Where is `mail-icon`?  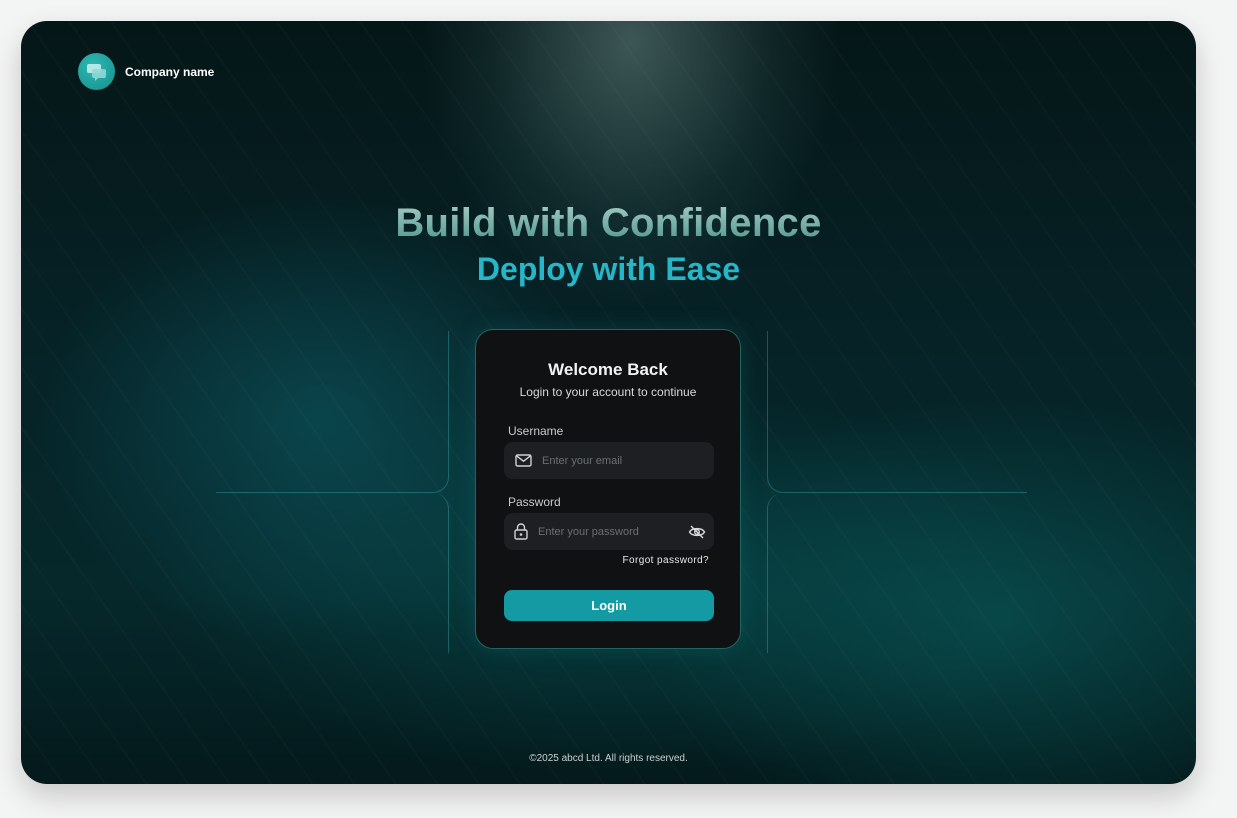 mail-icon is located at coordinates (523, 460).